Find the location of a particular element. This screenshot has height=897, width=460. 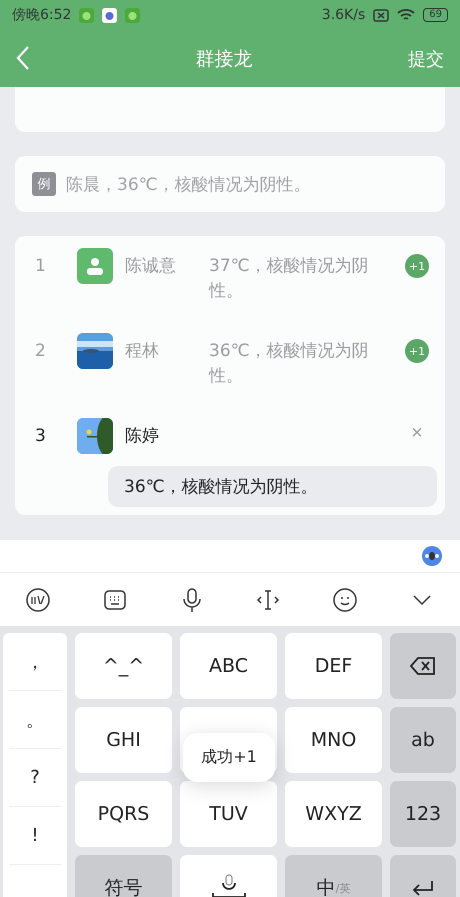

letter-key: TUV is located at coordinates (228, 814).